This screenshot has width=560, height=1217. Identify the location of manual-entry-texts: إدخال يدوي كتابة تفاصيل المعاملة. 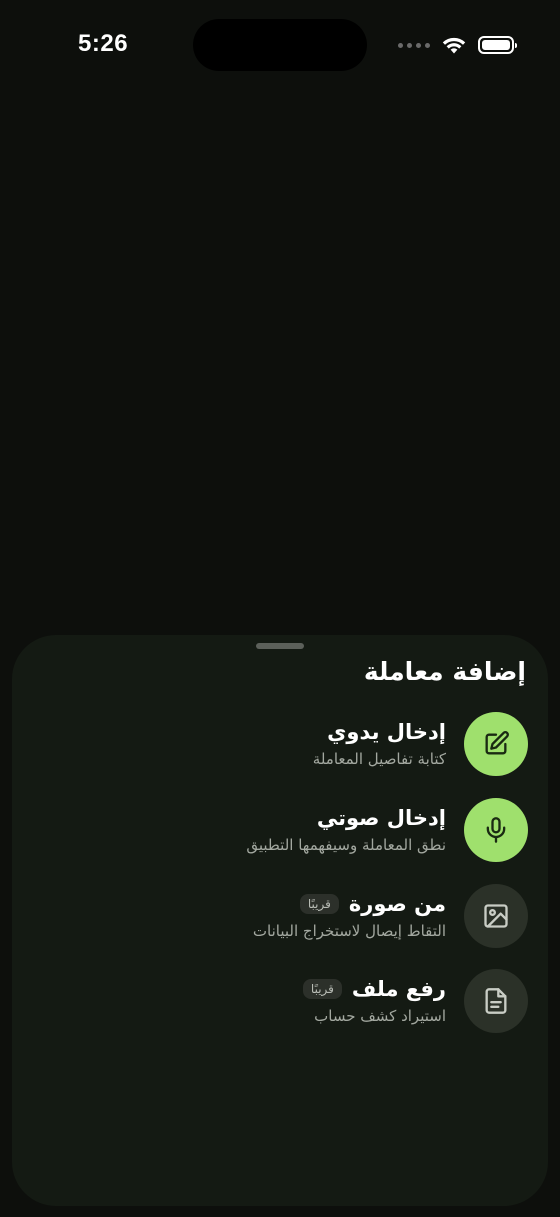
(379, 744).